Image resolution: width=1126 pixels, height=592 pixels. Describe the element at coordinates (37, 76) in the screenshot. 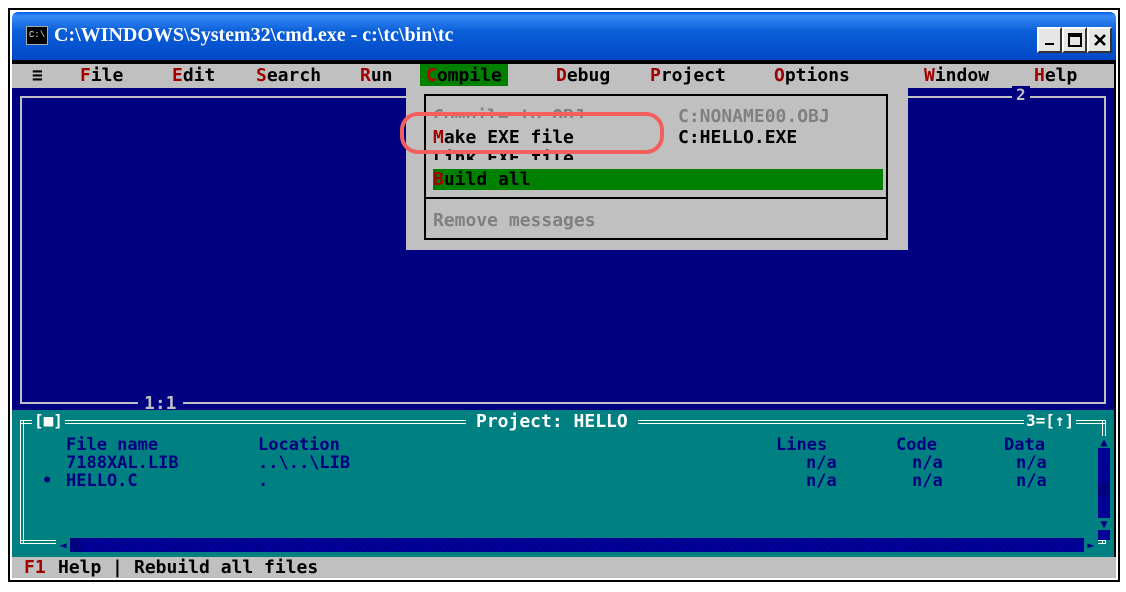

I see `system-menu: ≡` at that location.